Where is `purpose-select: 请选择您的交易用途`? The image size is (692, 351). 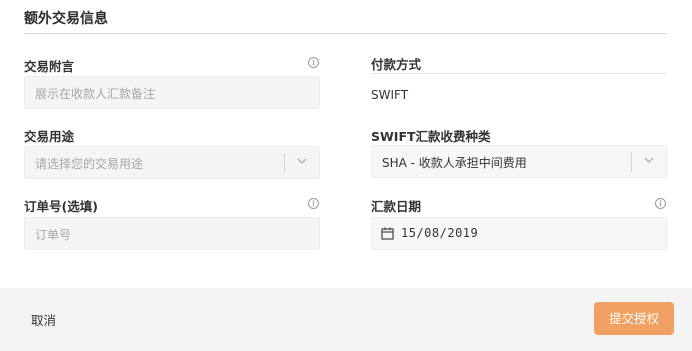 purpose-select: 请选择您的交易用途 is located at coordinates (172, 162).